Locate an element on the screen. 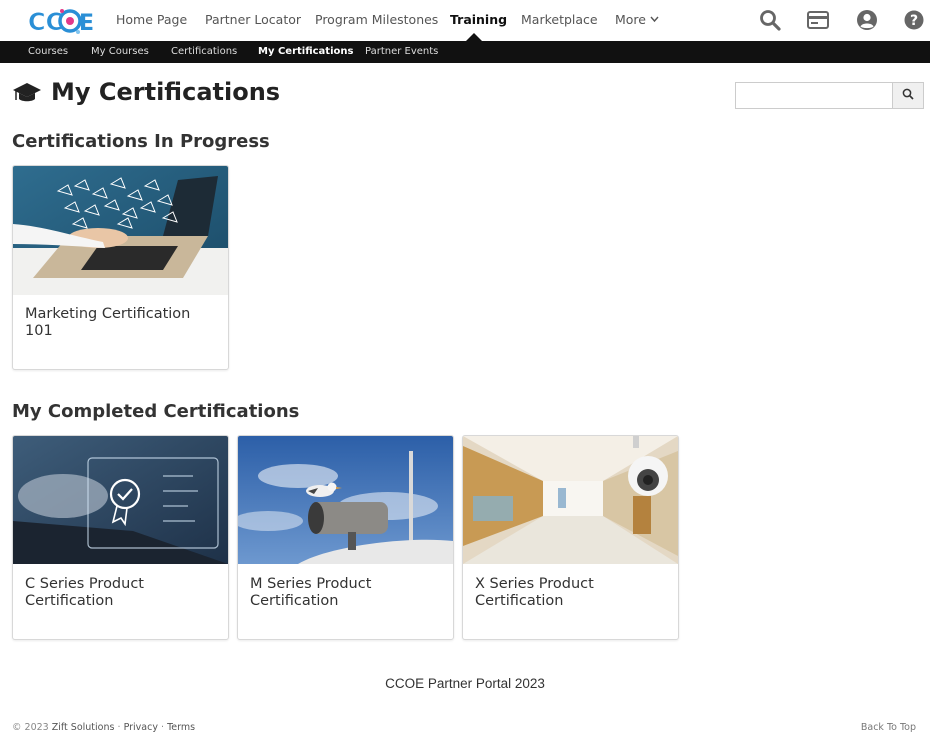 Image resolution: width=930 pixels, height=745 pixels. certification-card: M Series Product Certification is located at coordinates (345, 537).